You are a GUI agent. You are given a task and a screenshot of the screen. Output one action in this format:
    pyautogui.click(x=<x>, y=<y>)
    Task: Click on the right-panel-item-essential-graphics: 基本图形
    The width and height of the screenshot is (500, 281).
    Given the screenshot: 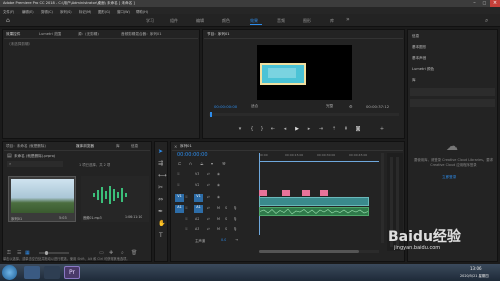 What is the action you would take?
    pyautogui.click(x=419, y=47)
    